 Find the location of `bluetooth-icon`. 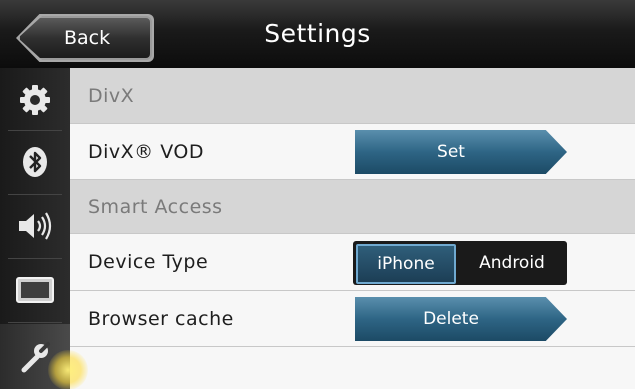

bluetooth-icon is located at coordinates (35, 162).